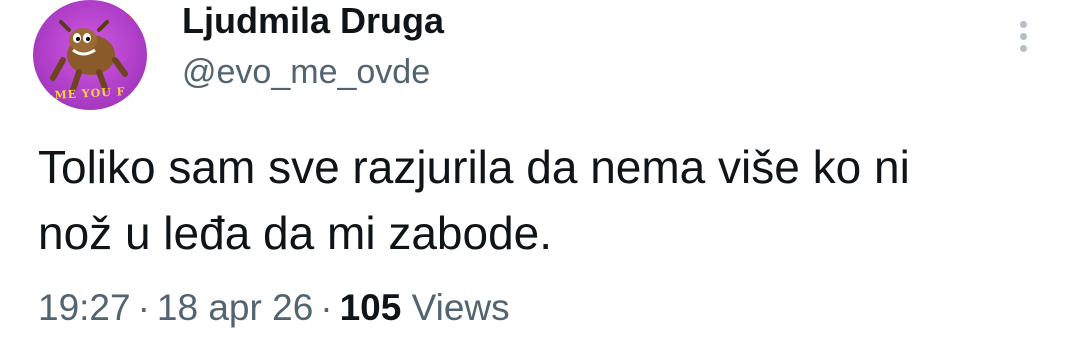 The height and width of the screenshot is (360, 1080). Describe the element at coordinates (371, 307) in the screenshot. I see `views-count: 105` at that location.